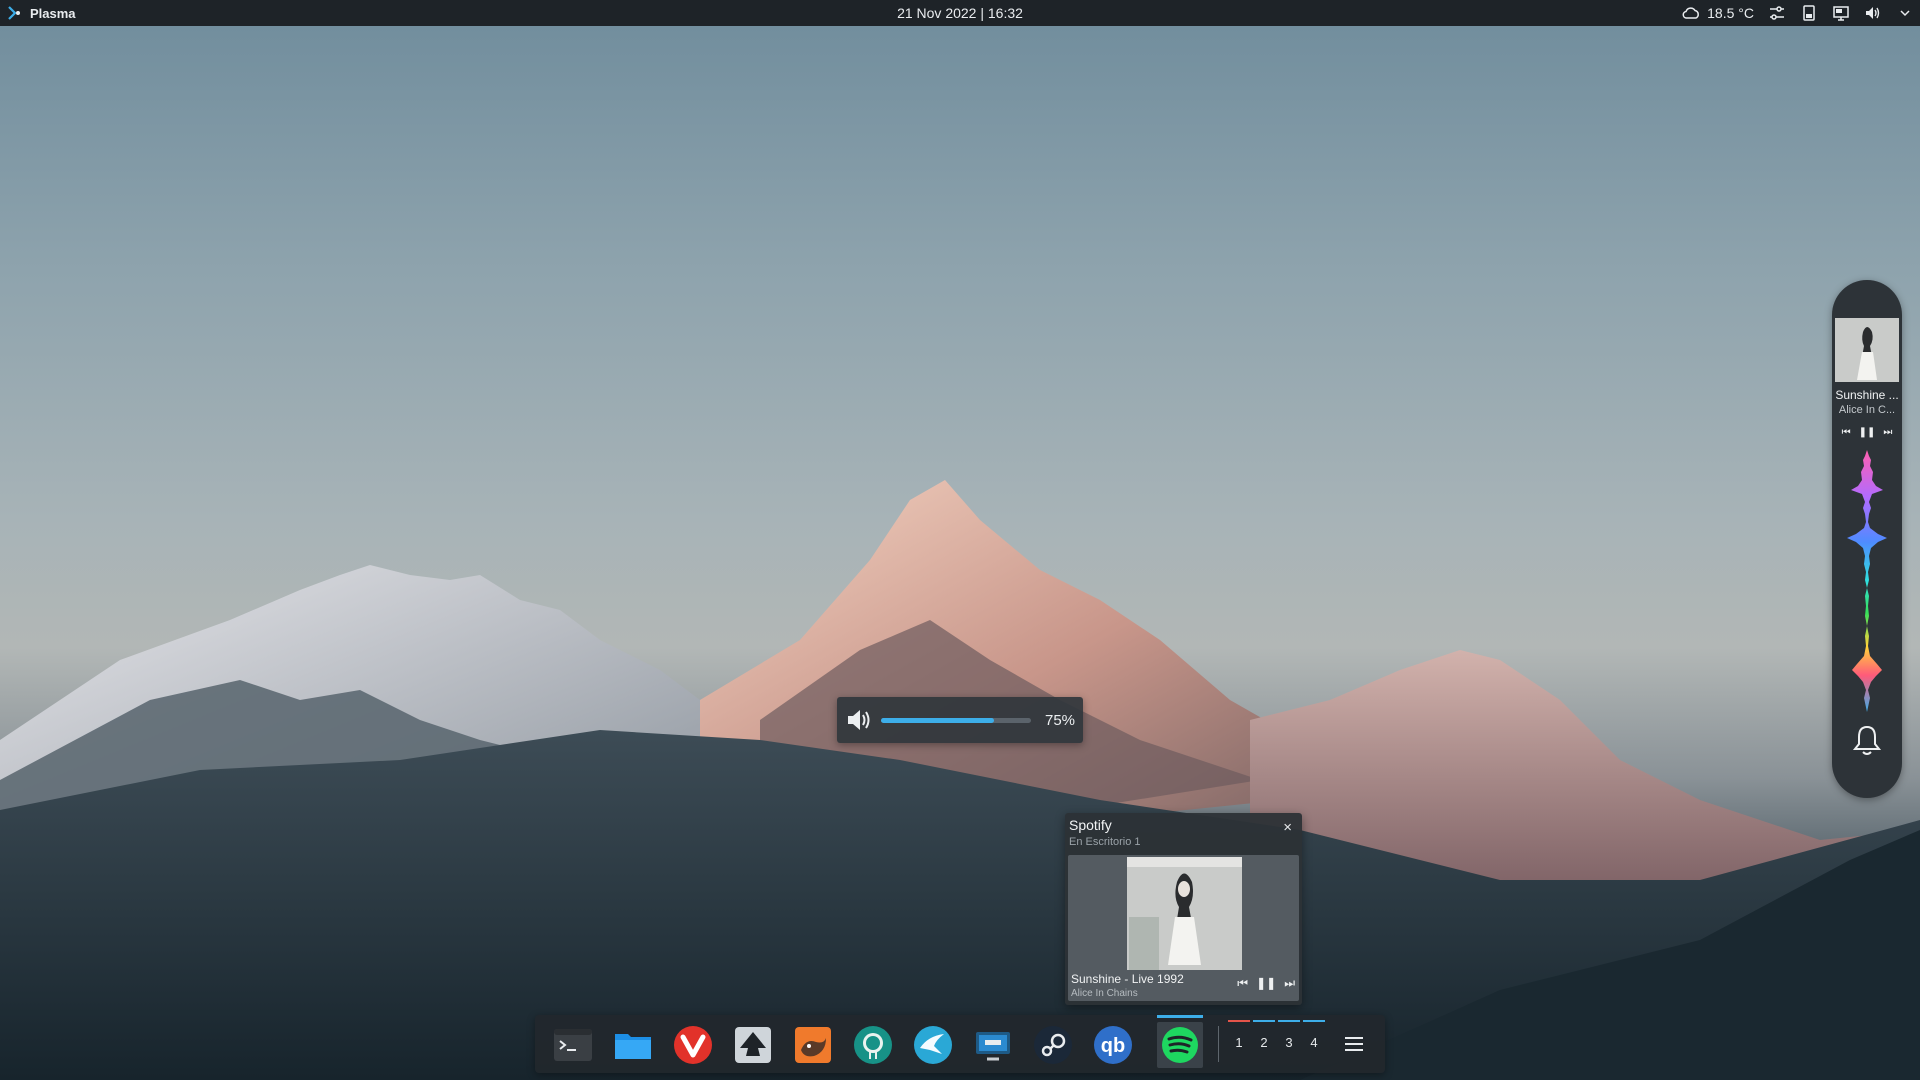  What do you see at coordinates (14, 13) in the screenshot?
I see `plasma-logo-icon` at bounding box center [14, 13].